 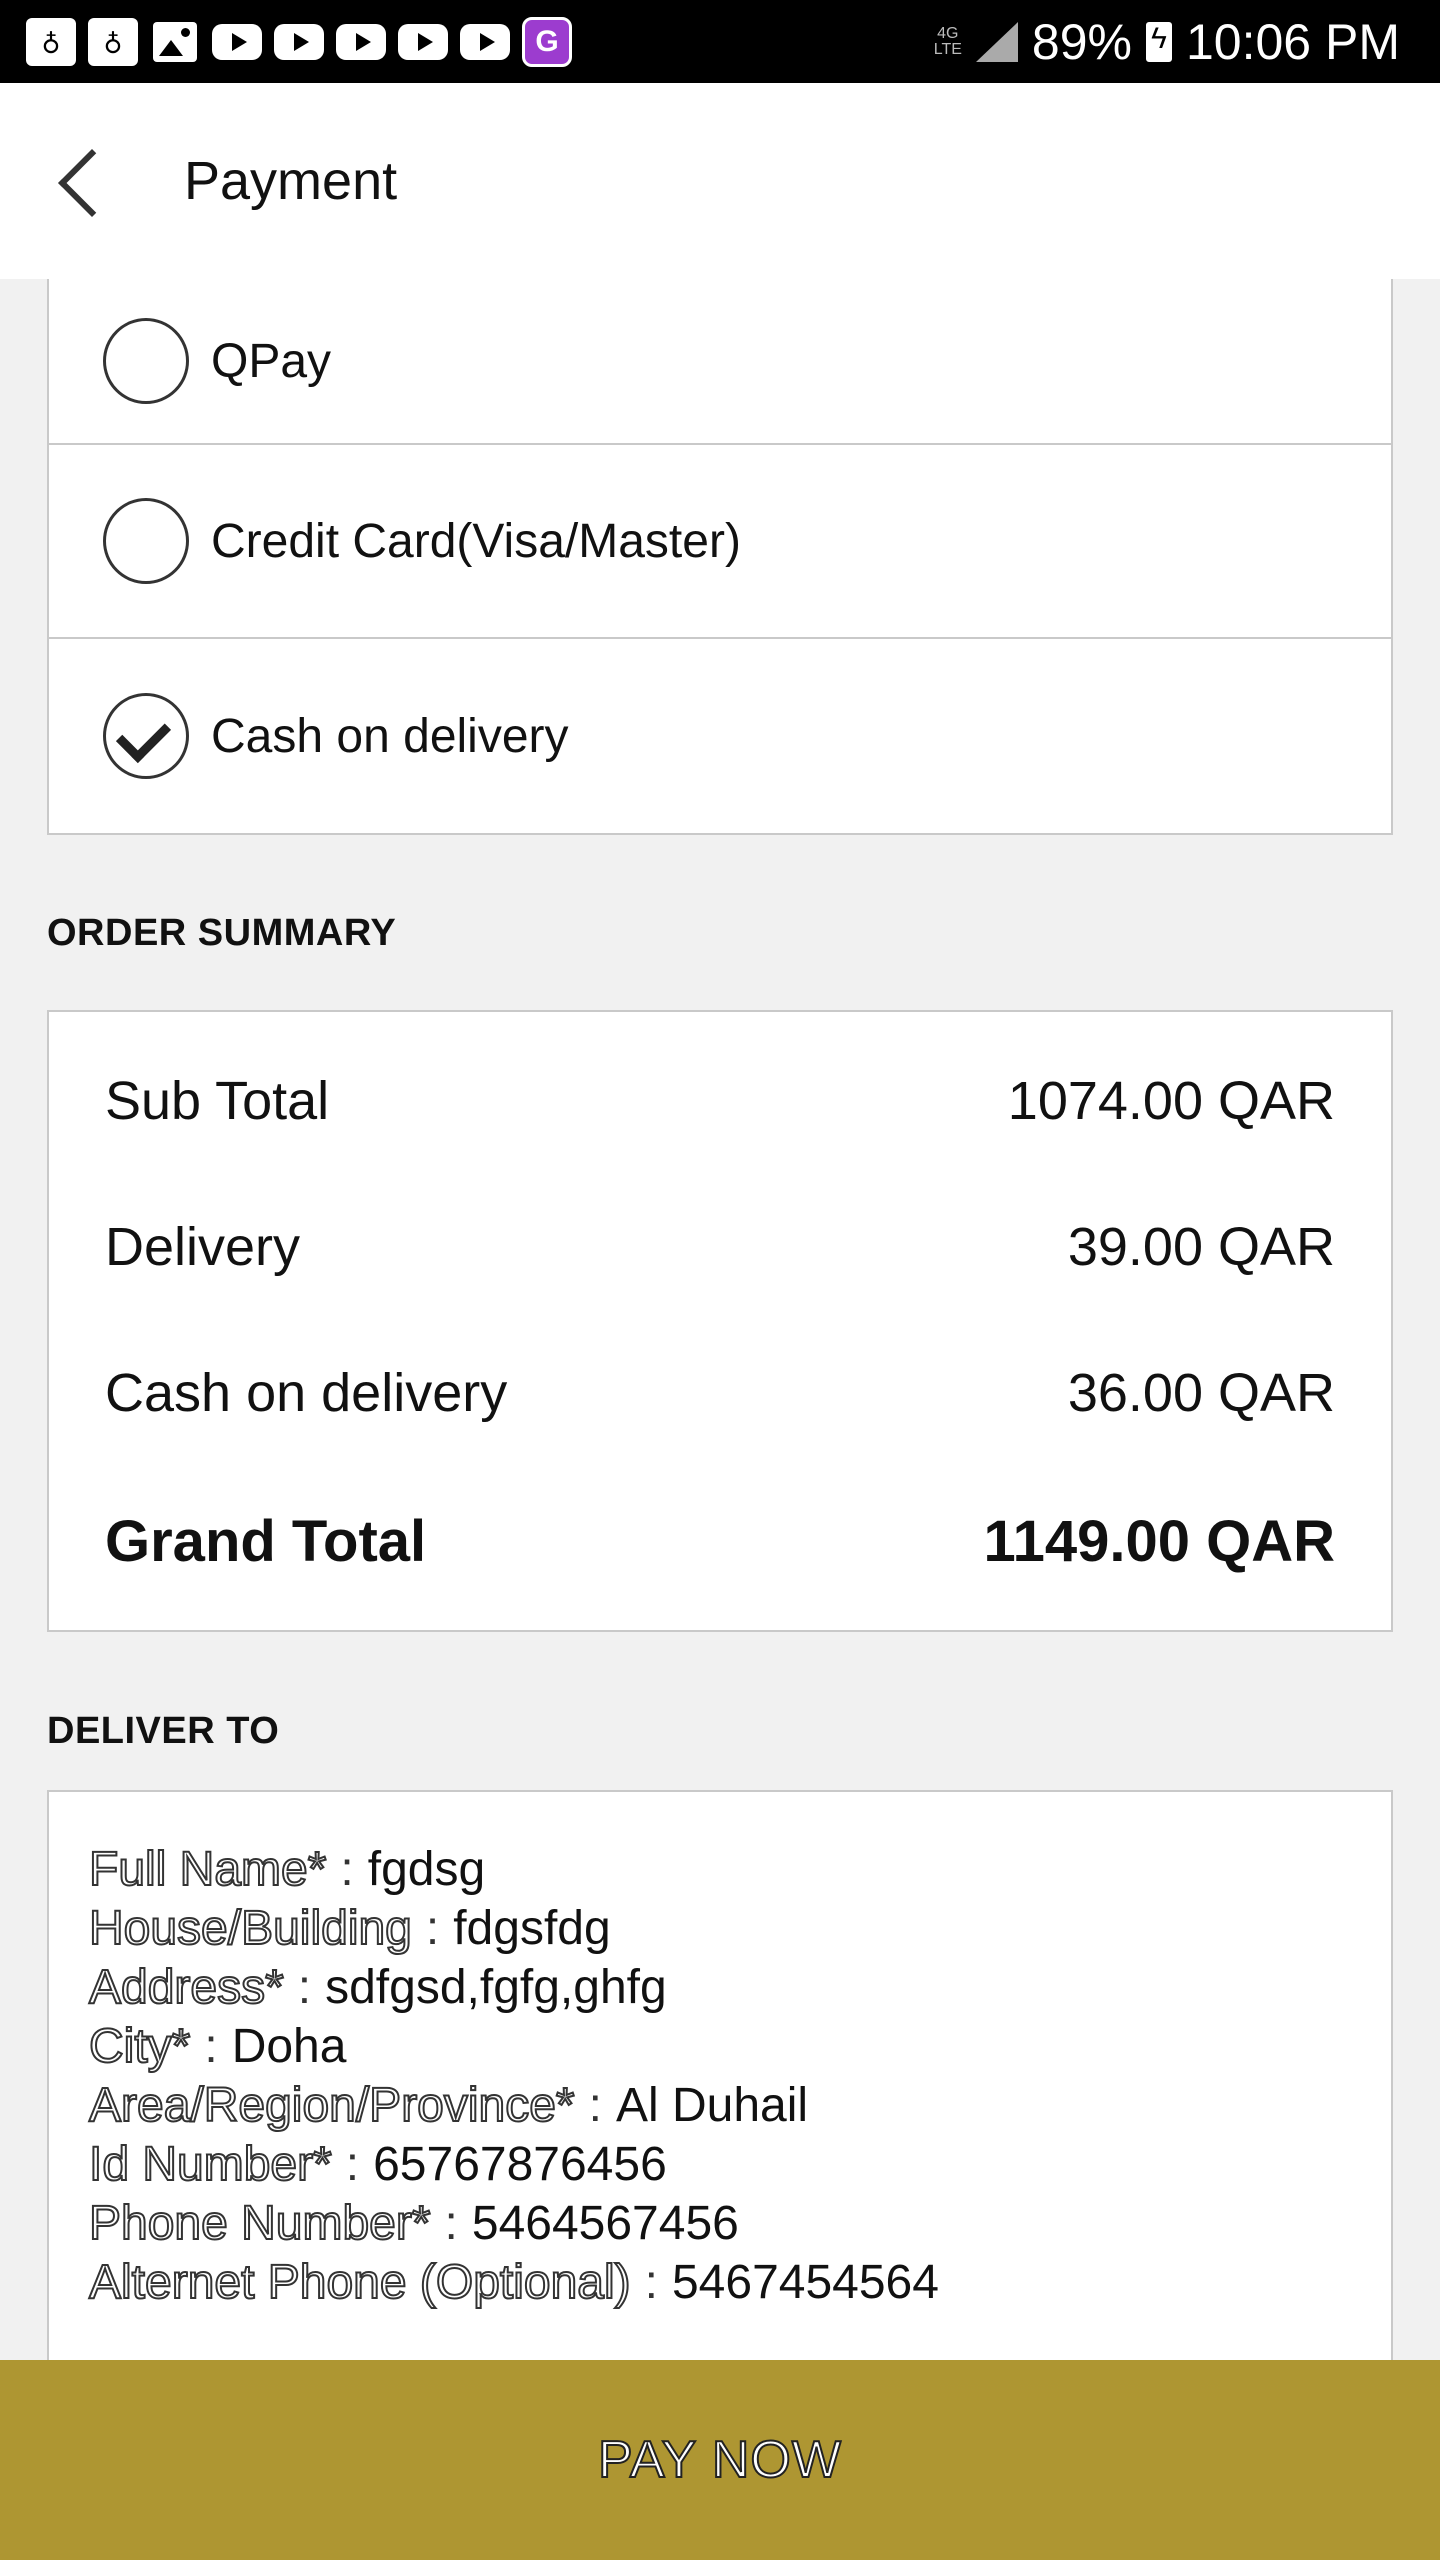 I want to click on pay-now-label: PAY NOW, so click(x=719, y=2460).